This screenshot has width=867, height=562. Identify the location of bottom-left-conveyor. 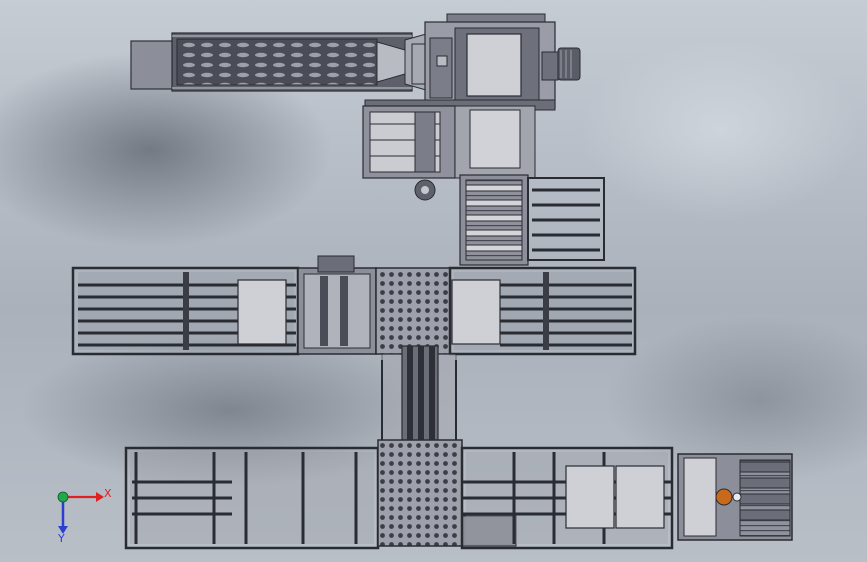
(252, 498).